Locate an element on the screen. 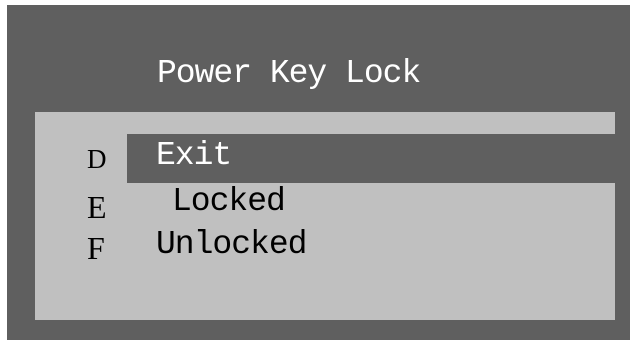 This screenshot has height=347, width=637. menu-item-label: Locked is located at coordinates (229, 201).